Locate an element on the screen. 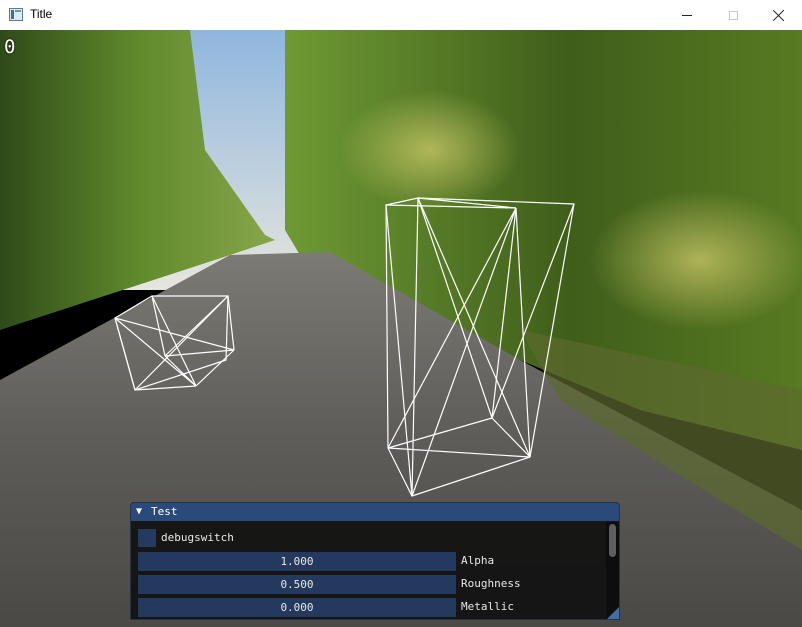 This screenshot has height=627, width=802. minimize-button is located at coordinates (687, 15).